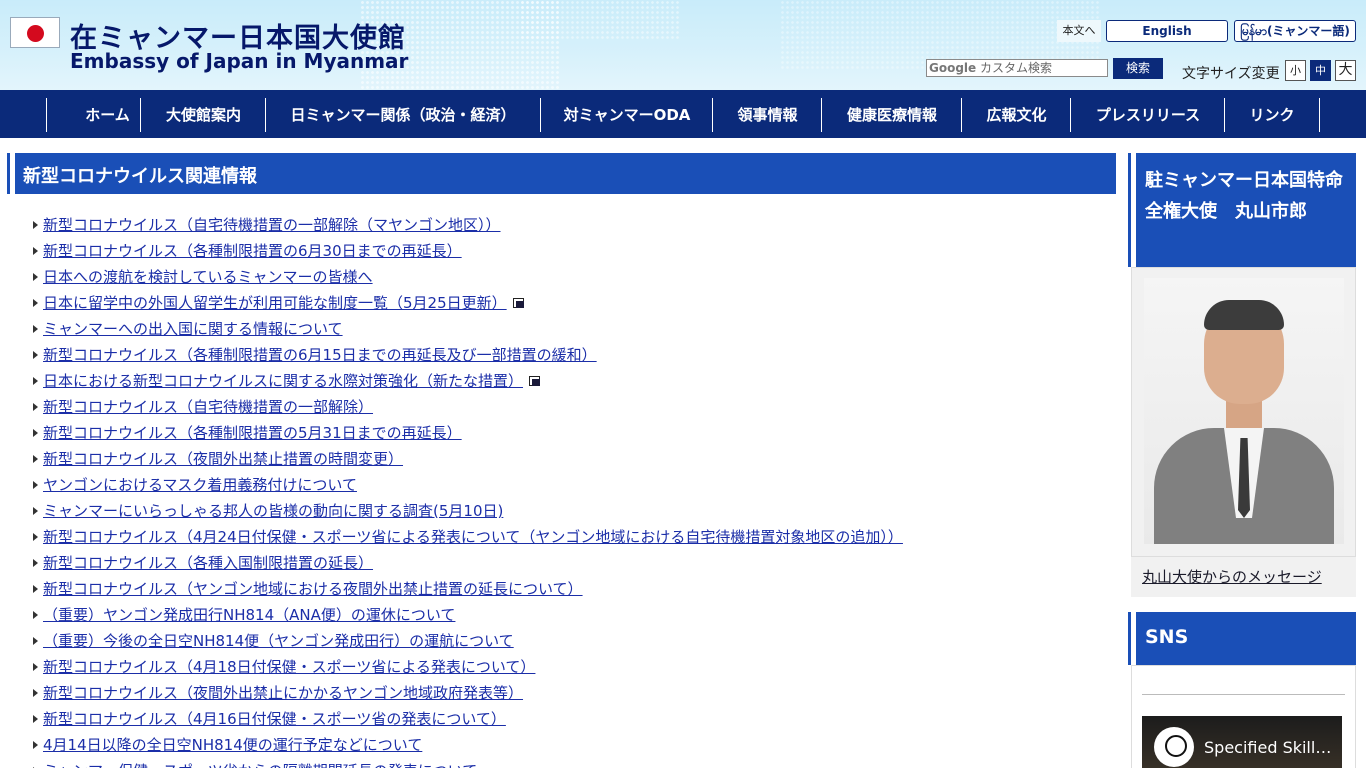 The width and height of the screenshot is (1366, 768). I want to click on sns-heading: SNS, so click(1243, 638).